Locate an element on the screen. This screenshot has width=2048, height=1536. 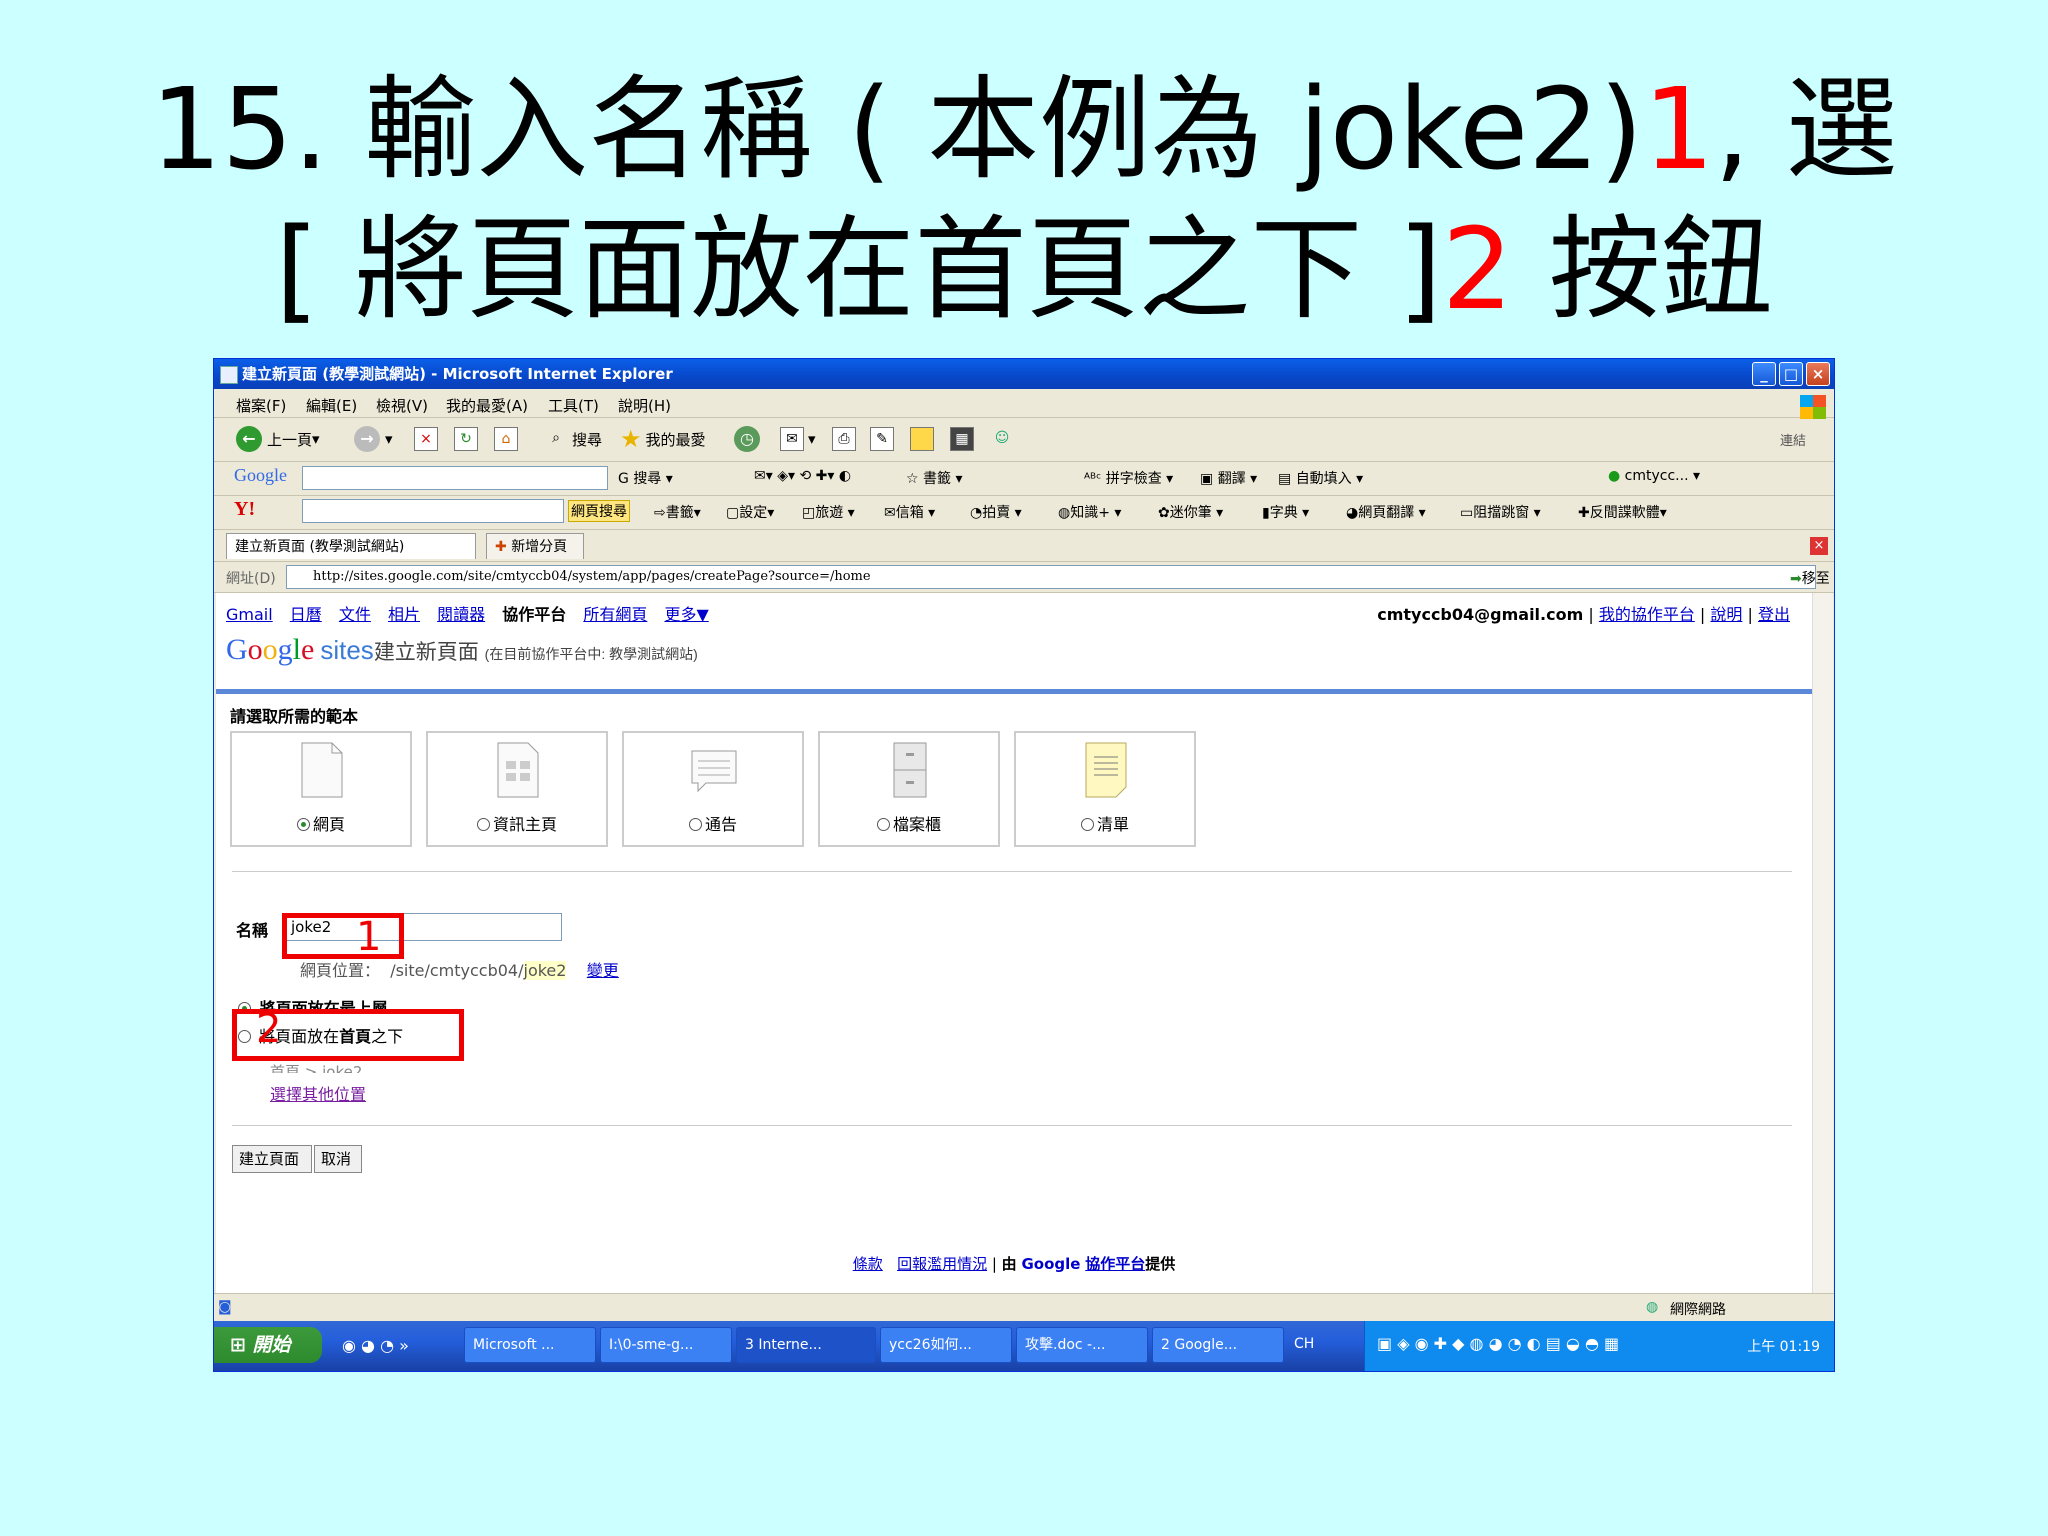
my-sites-link: 我的協作平台 is located at coordinates (1647, 614).